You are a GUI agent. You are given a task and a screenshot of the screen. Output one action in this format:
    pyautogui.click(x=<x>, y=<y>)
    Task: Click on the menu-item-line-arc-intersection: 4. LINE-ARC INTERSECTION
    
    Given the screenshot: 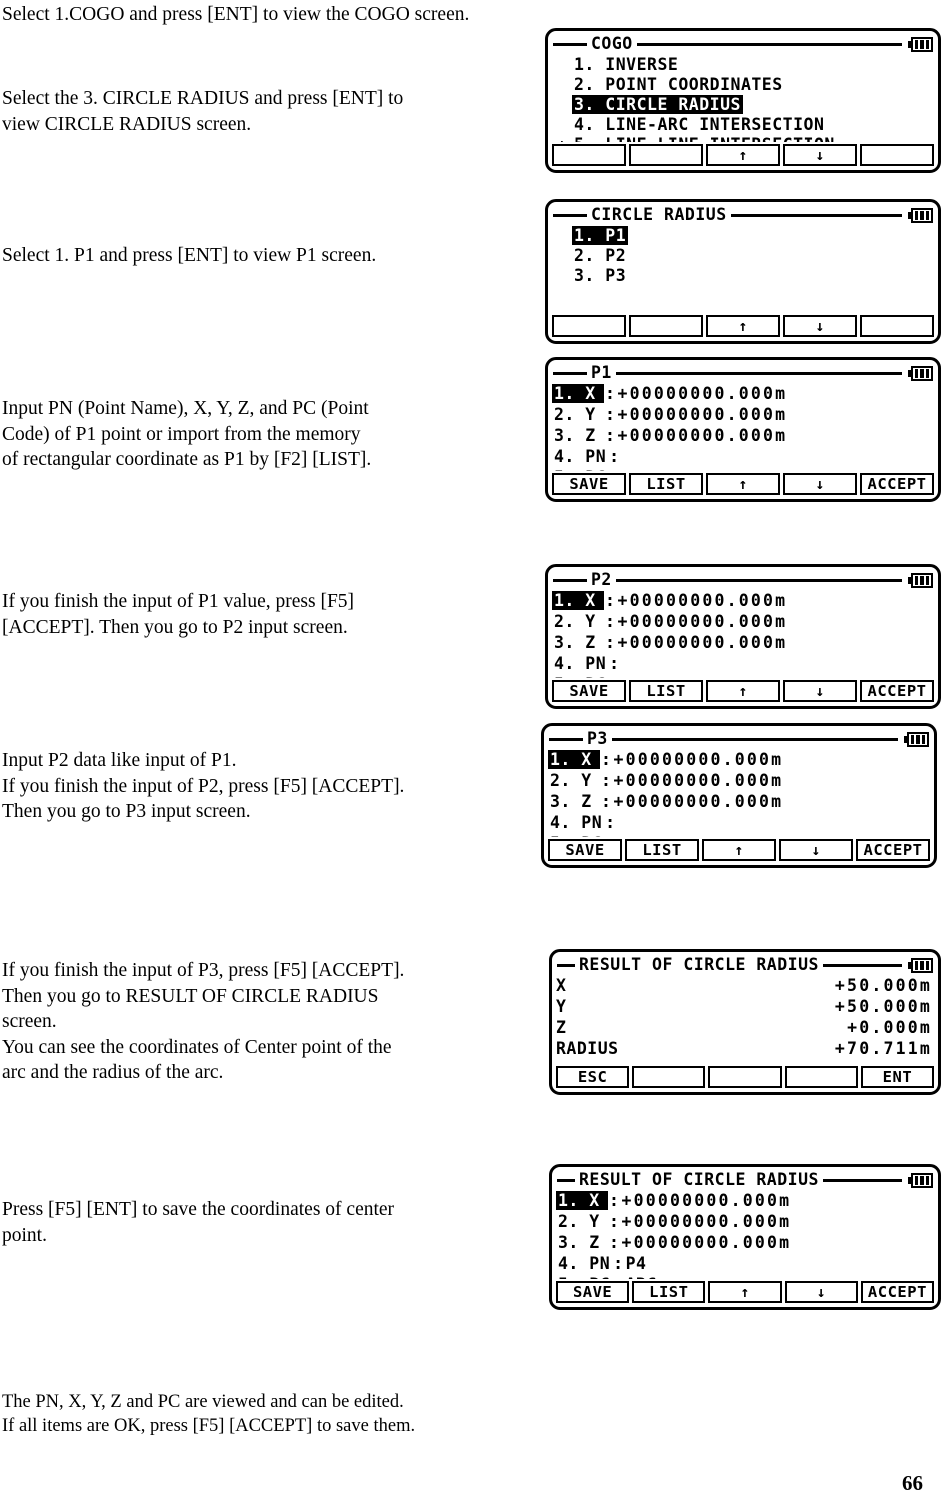 What is the action you would take?
    pyautogui.click(x=743, y=124)
    